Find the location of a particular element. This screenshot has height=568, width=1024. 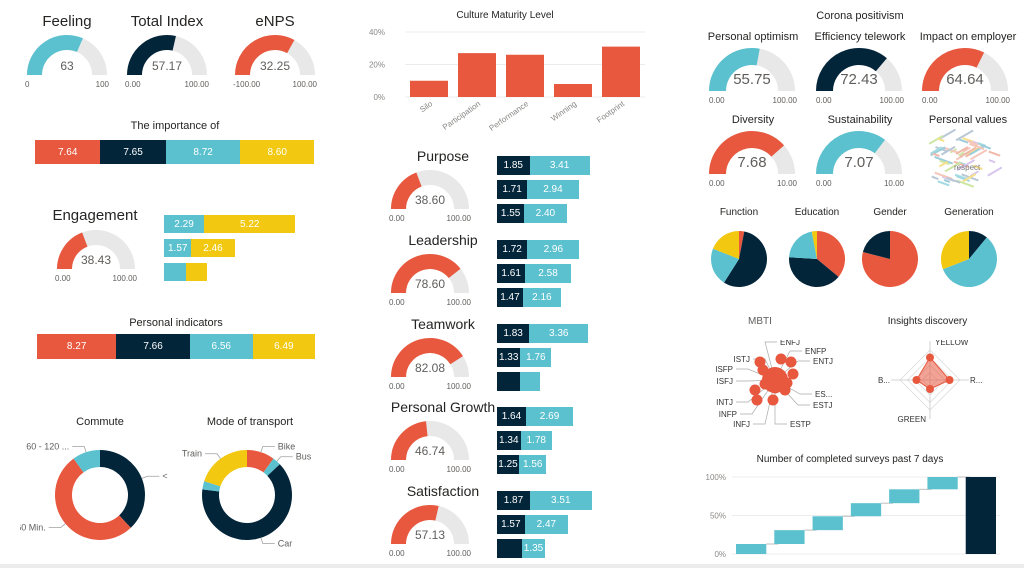

bar-segment-a: 1.34 is located at coordinates (509, 440).